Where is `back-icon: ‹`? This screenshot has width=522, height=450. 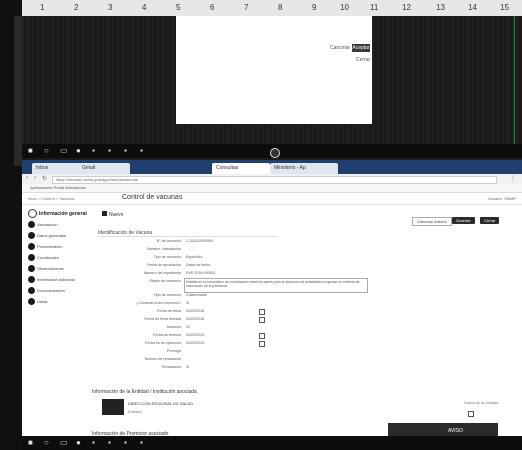
back-icon: ‹ is located at coordinates (27, 178).